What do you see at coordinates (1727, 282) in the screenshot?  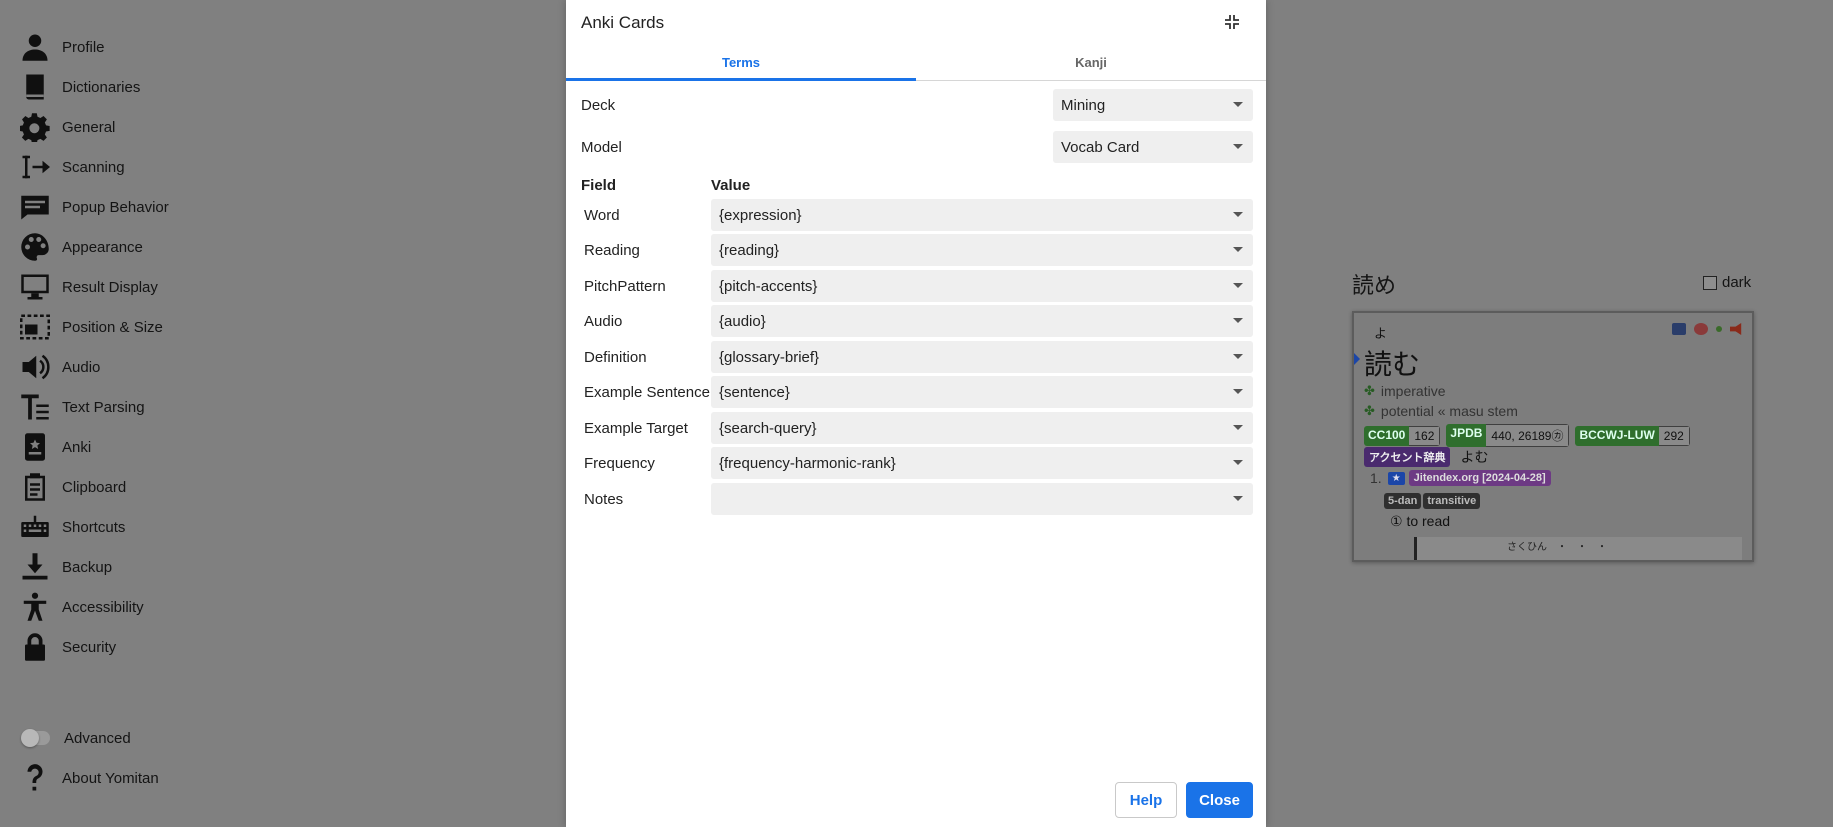 I see `dark-mode-checkbox: dark` at bounding box center [1727, 282].